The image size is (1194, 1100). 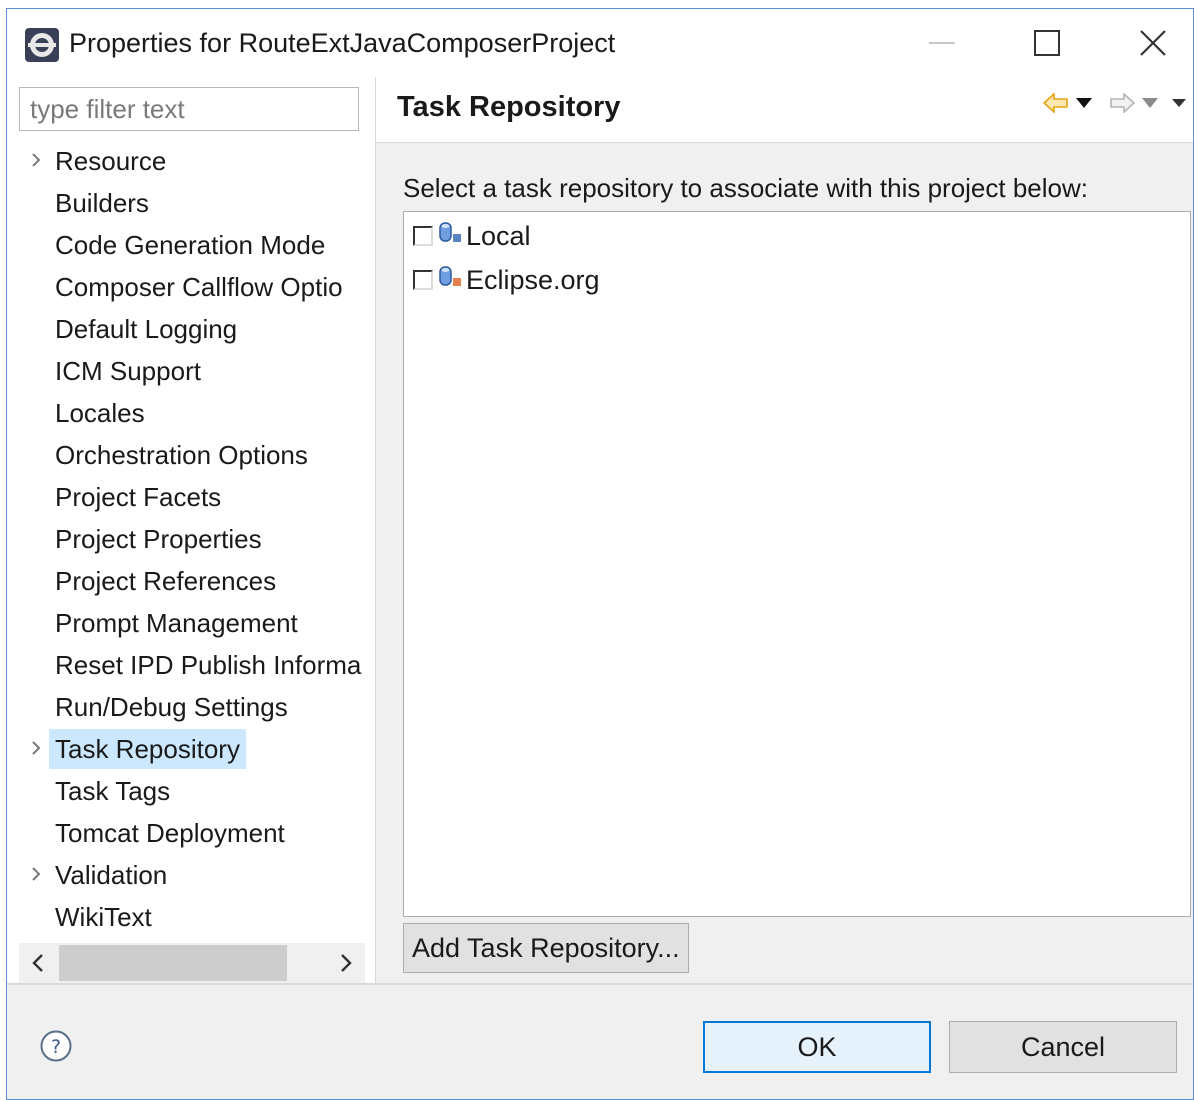 What do you see at coordinates (191, 916) in the screenshot?
I see `tree-item: WikiText` at bounding box center [191, 916].